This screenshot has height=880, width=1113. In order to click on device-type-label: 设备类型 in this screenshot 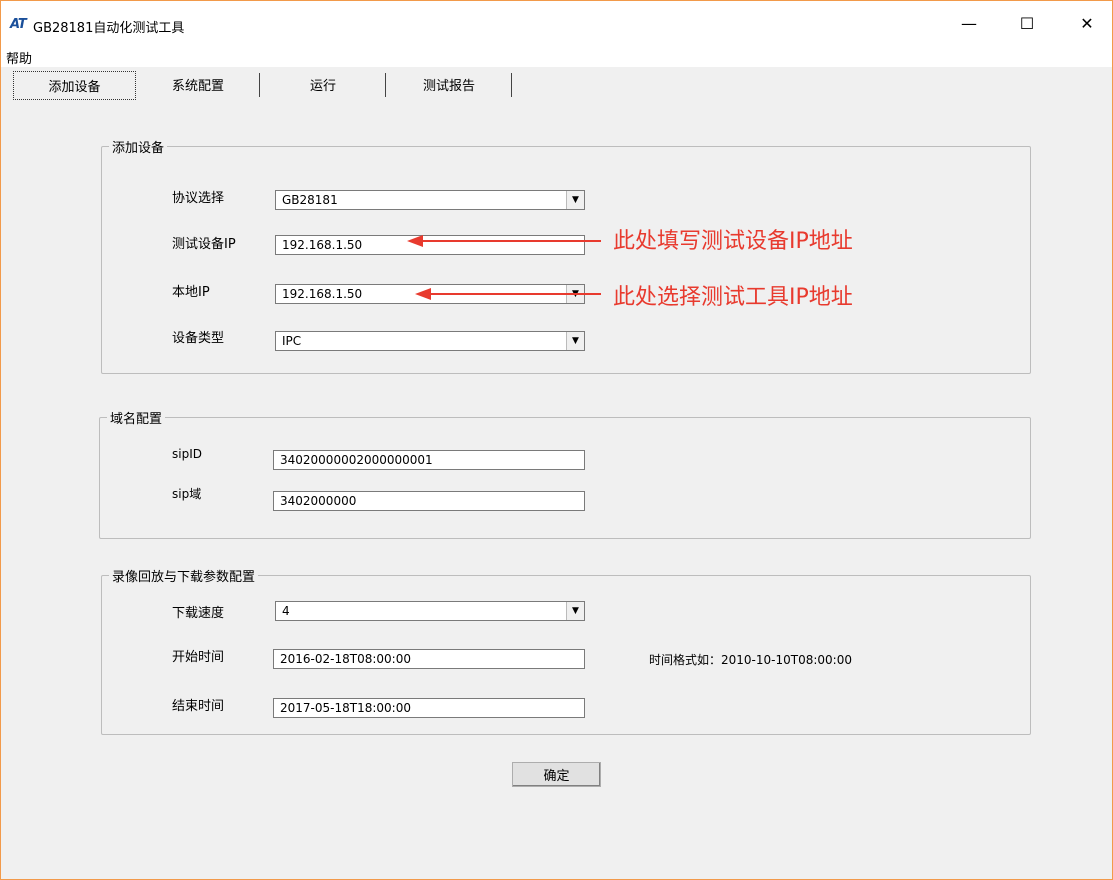, I will do `click(198, 338)`.